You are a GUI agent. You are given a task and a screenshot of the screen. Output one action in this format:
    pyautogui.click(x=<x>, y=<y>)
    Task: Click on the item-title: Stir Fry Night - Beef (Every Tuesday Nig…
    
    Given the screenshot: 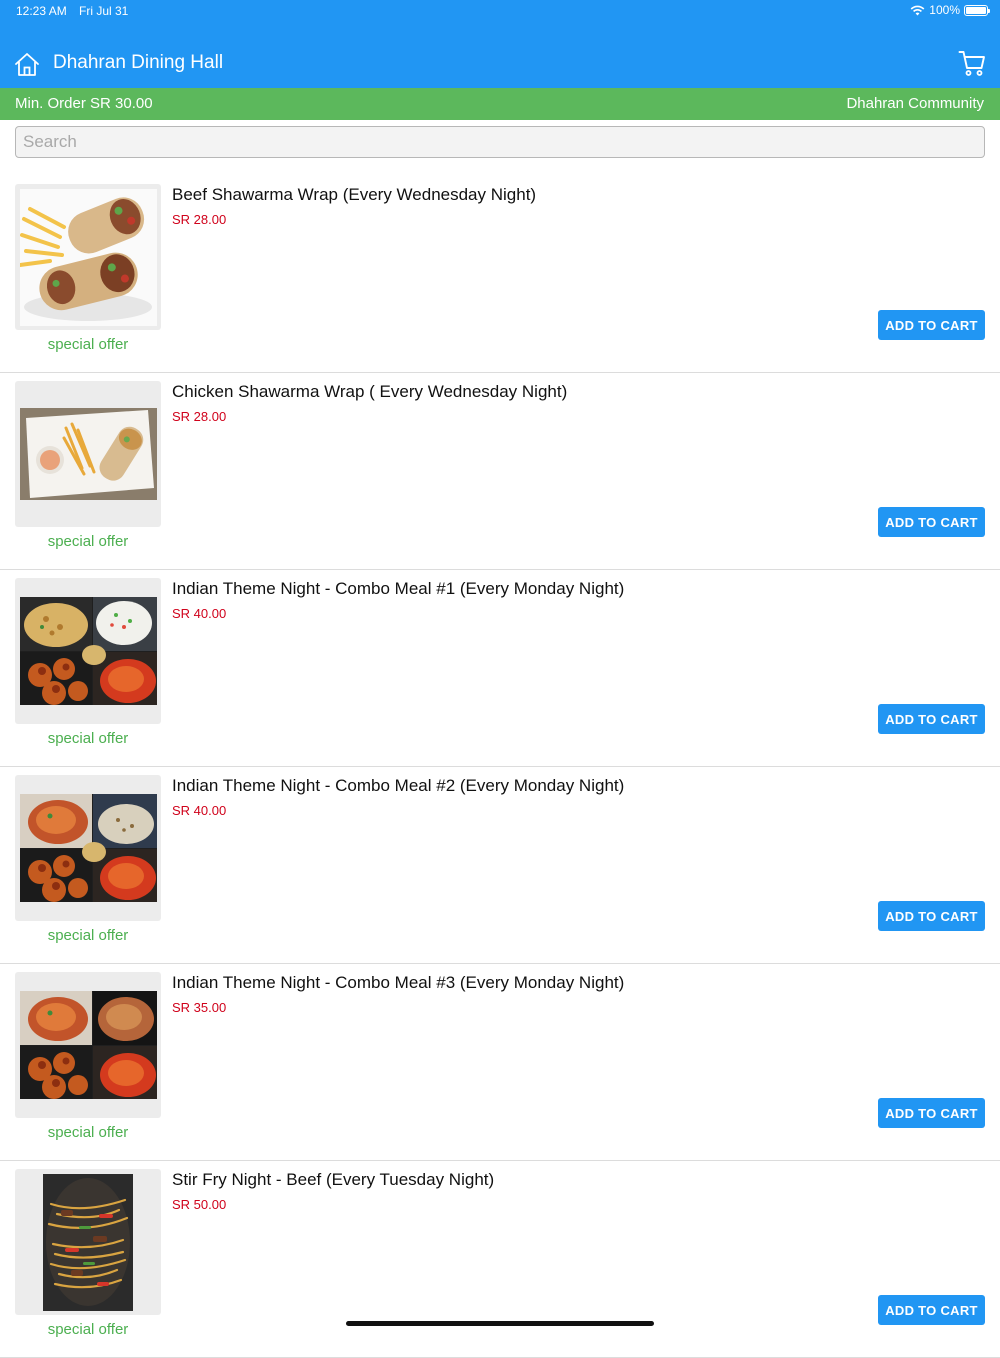 What is the action you would take?
    pyautogui.click(x=333, y=1180)
    